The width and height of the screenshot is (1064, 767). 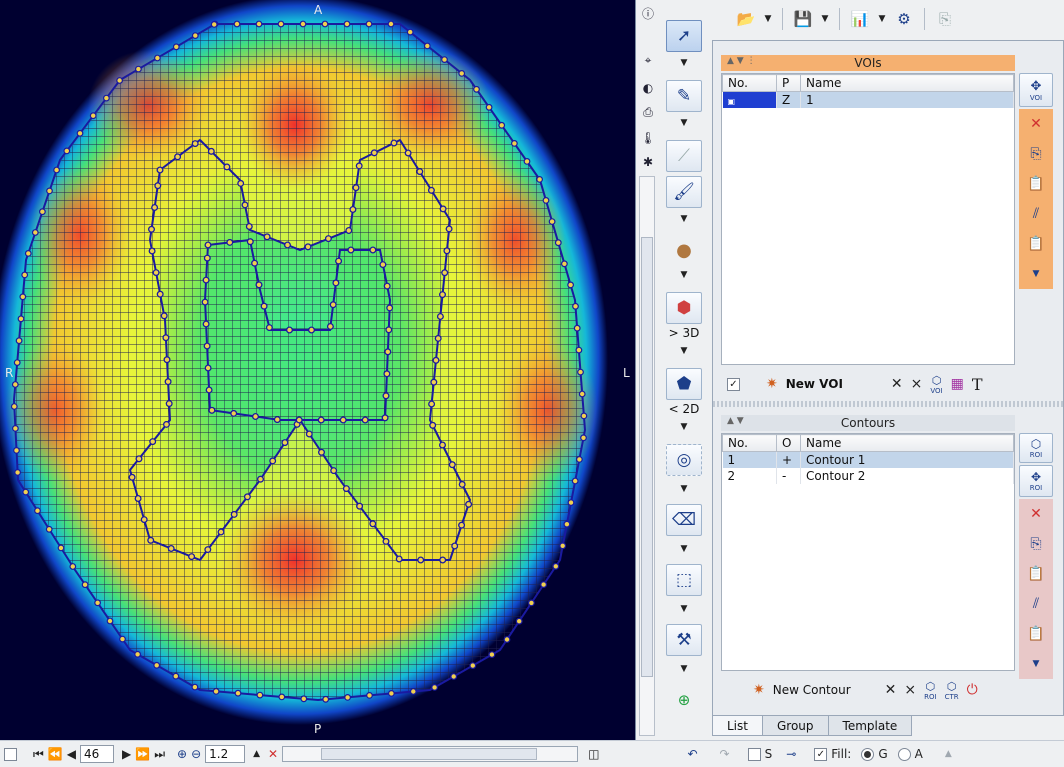 What do you see at coordinates (788, 83) in the screenshot?
I see `vois-col-p: P` at bounding box center [788, 83].